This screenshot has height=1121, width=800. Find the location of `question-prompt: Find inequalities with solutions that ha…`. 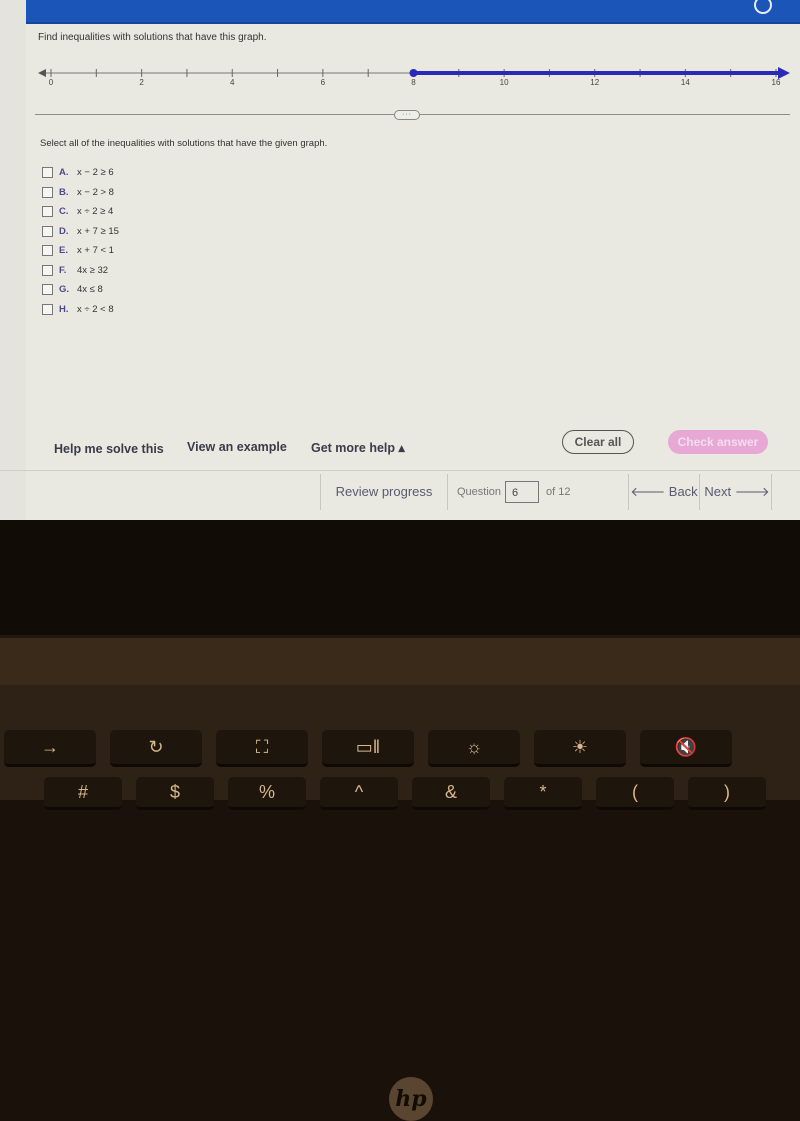

question-prompt: Find inequalities with solutions that ha… is located at coordinates (152, 37).